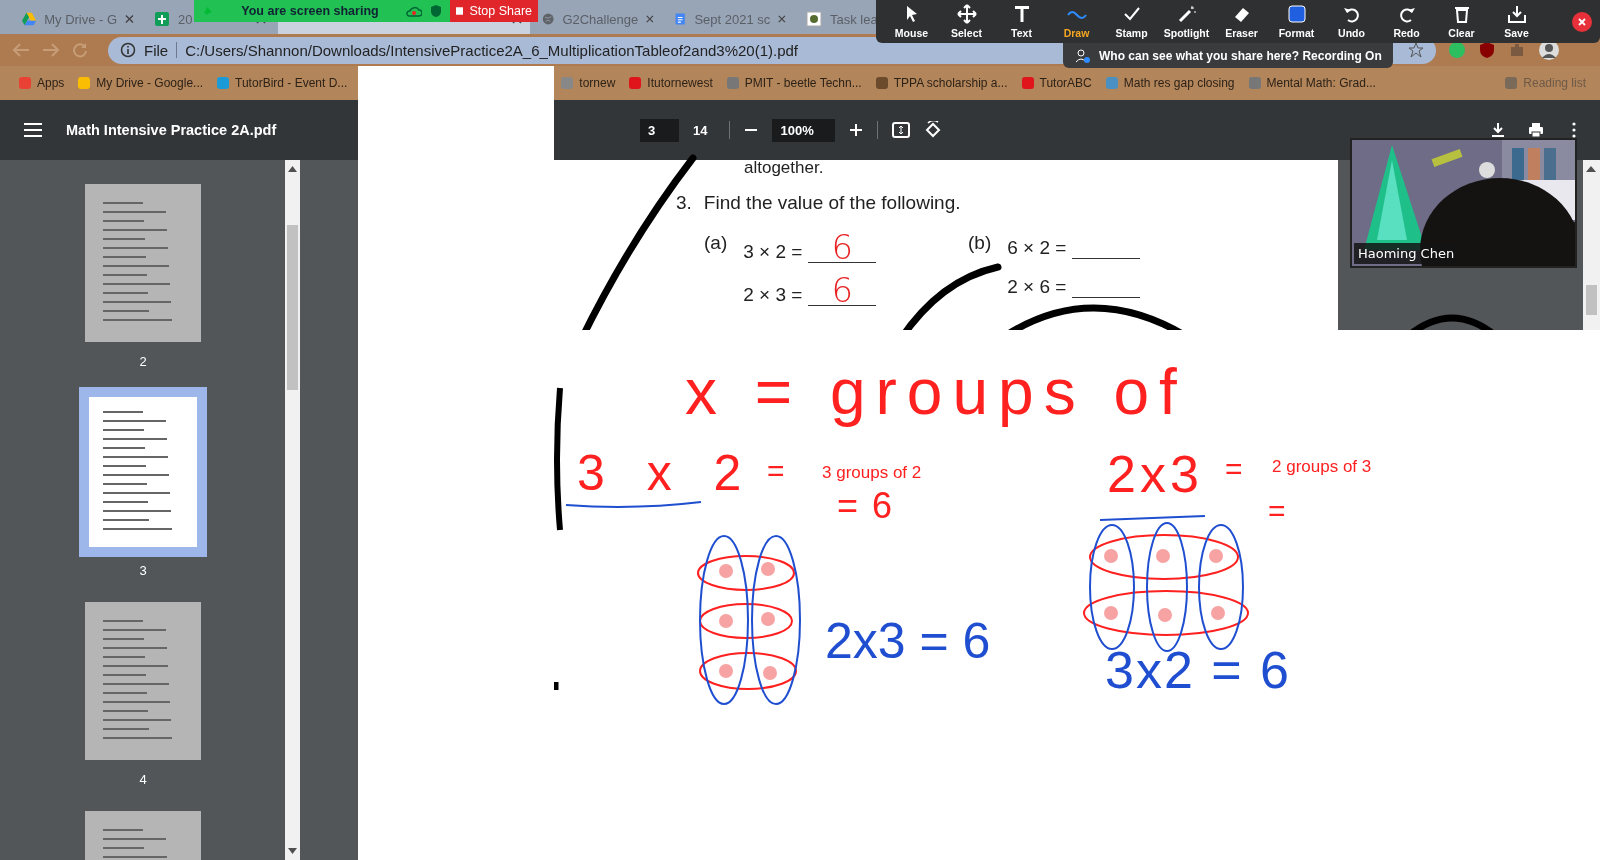 This screenshot has height=860, width=1600. Describe the element at coordinates (716, 243) in the screenshot. I see `part-label: (a)` at that location.